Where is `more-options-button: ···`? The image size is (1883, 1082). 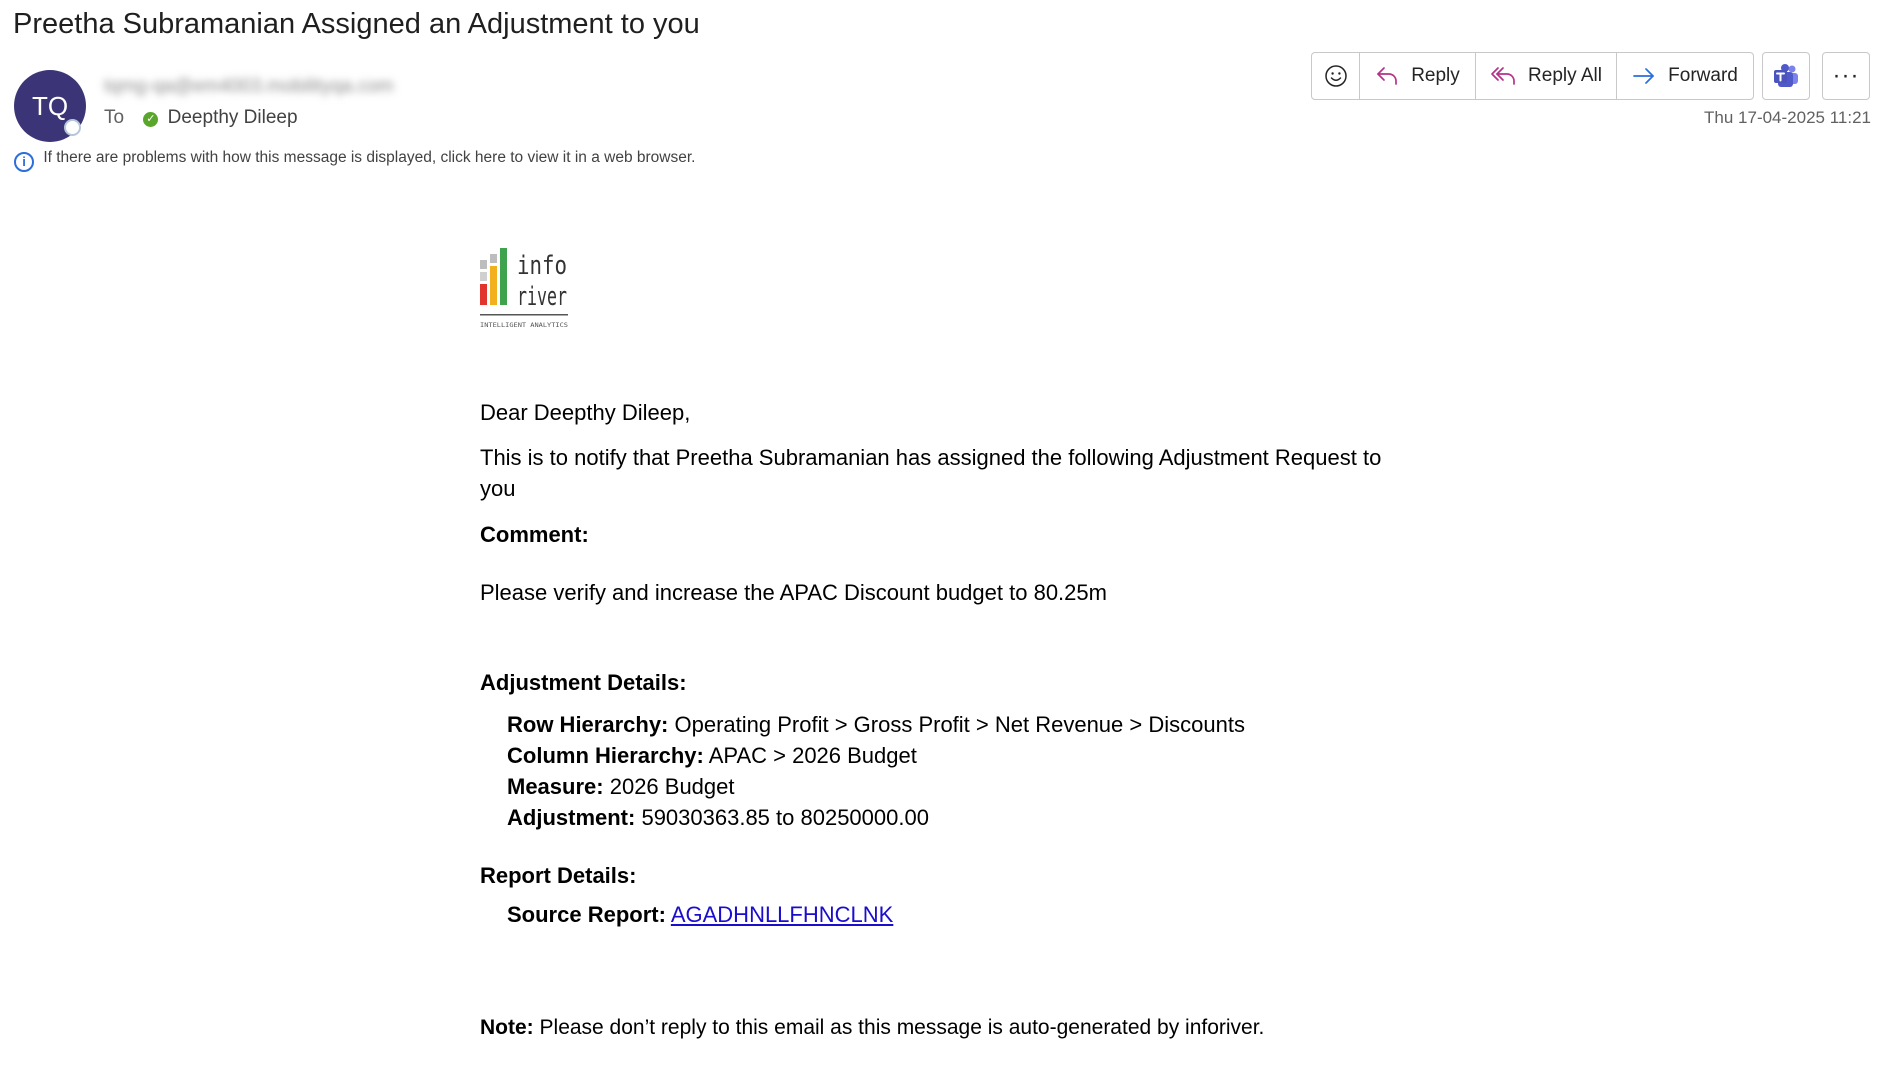 more-options-button: ··· is located at coordinates (1846, 76).